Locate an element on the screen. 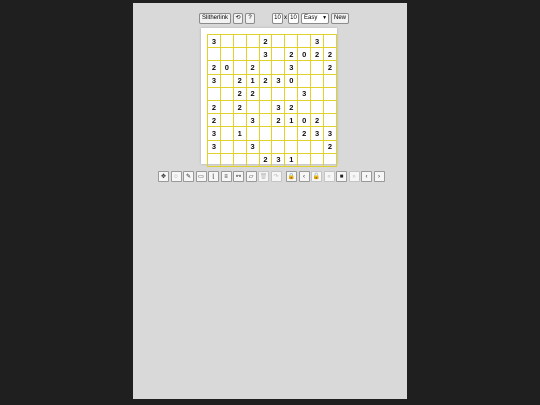 The image size is (540, 405). notes-tool-icon: ▭ is located at coordinates (201, 176).